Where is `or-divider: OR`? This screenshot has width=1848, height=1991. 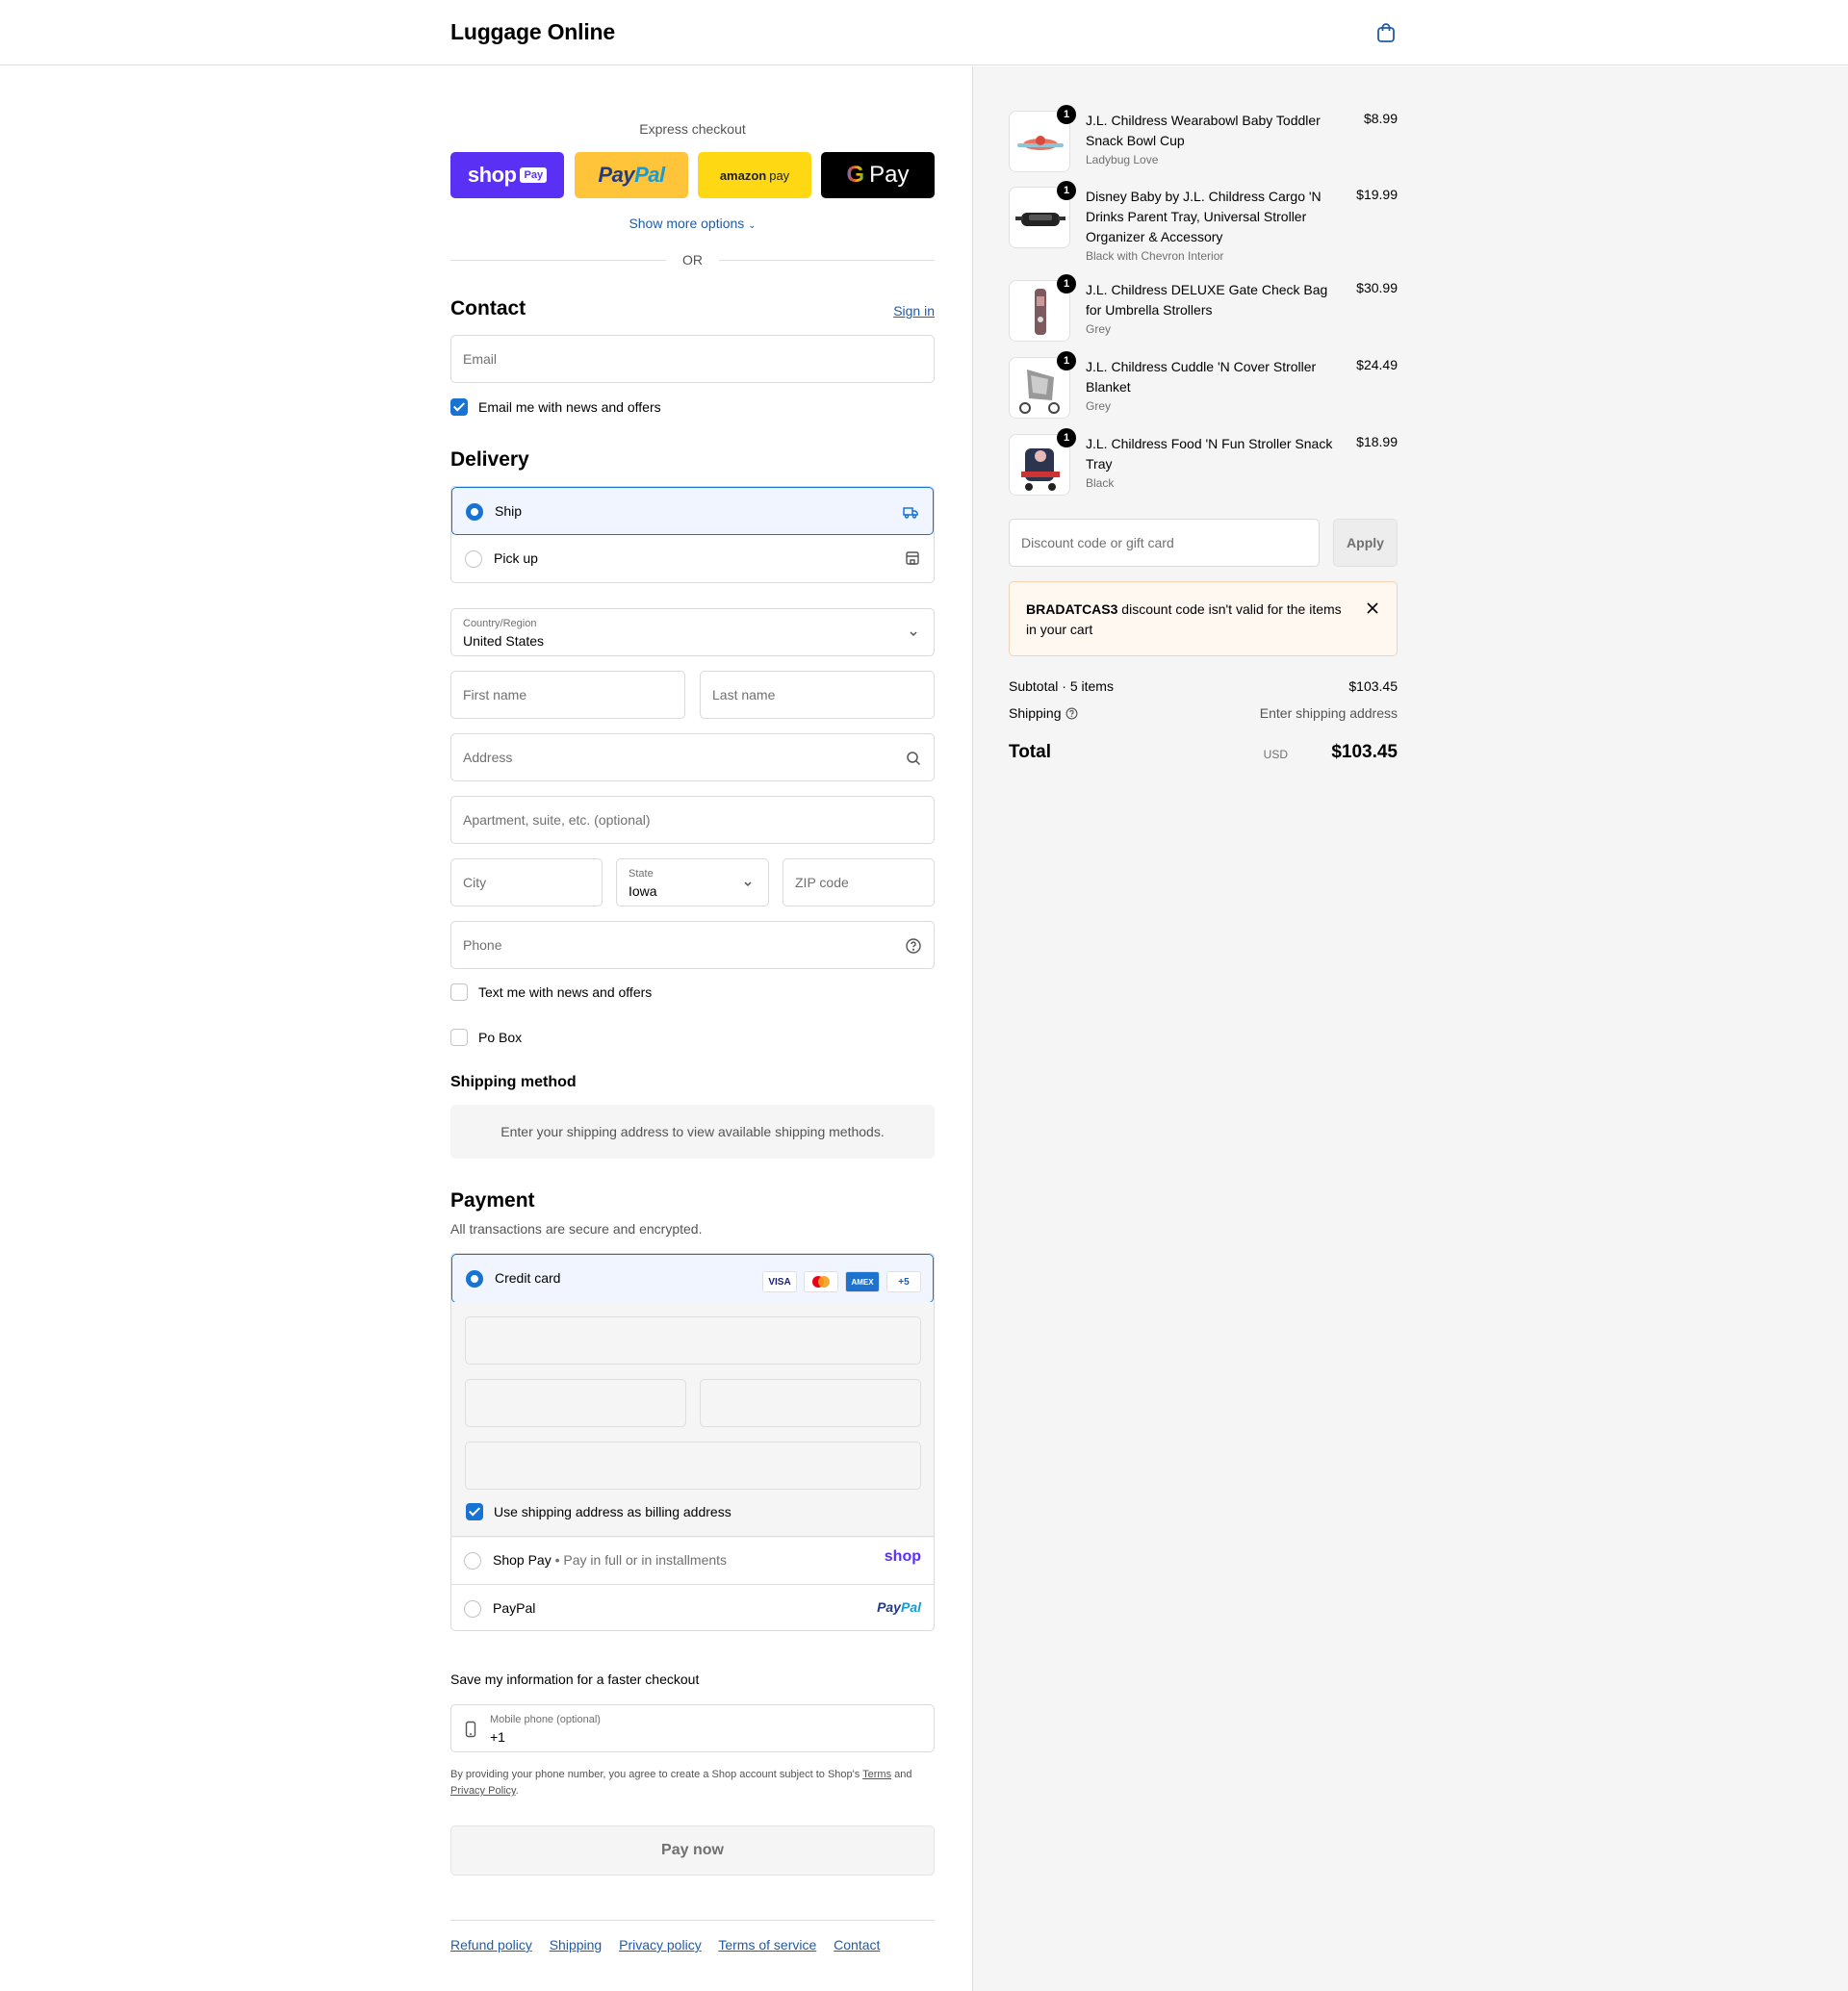
or-divider: OR is located at coordinates (692, 260).